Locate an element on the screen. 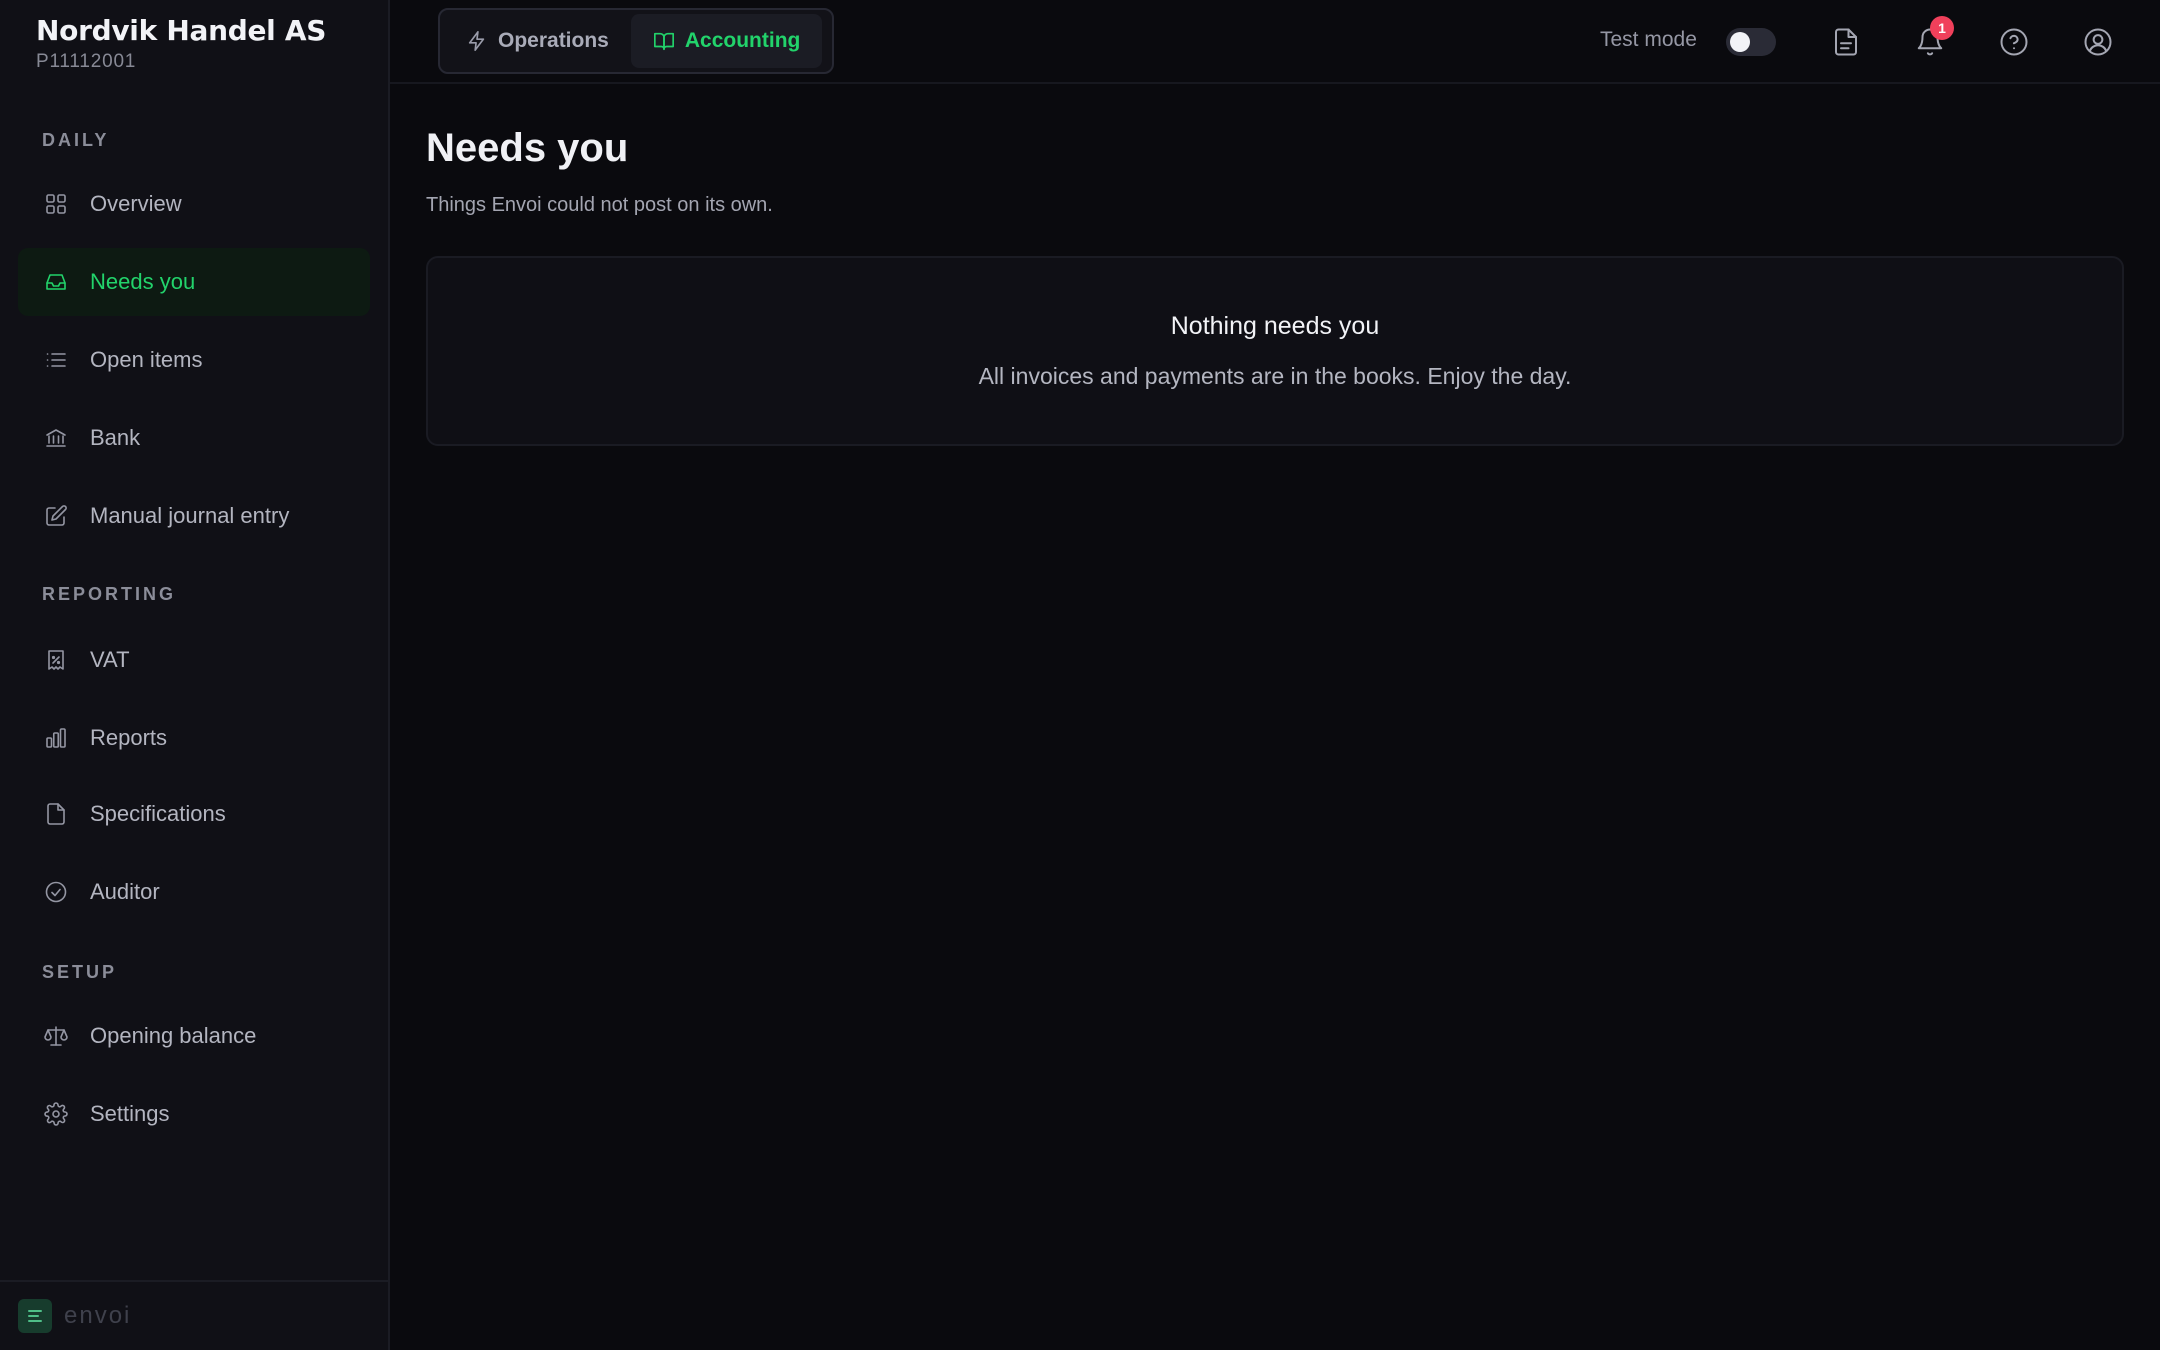 The width and height of the screenshot is (2160, 1350). sidebar-item-auditor: Auditor is located at coordinates (194, 892).